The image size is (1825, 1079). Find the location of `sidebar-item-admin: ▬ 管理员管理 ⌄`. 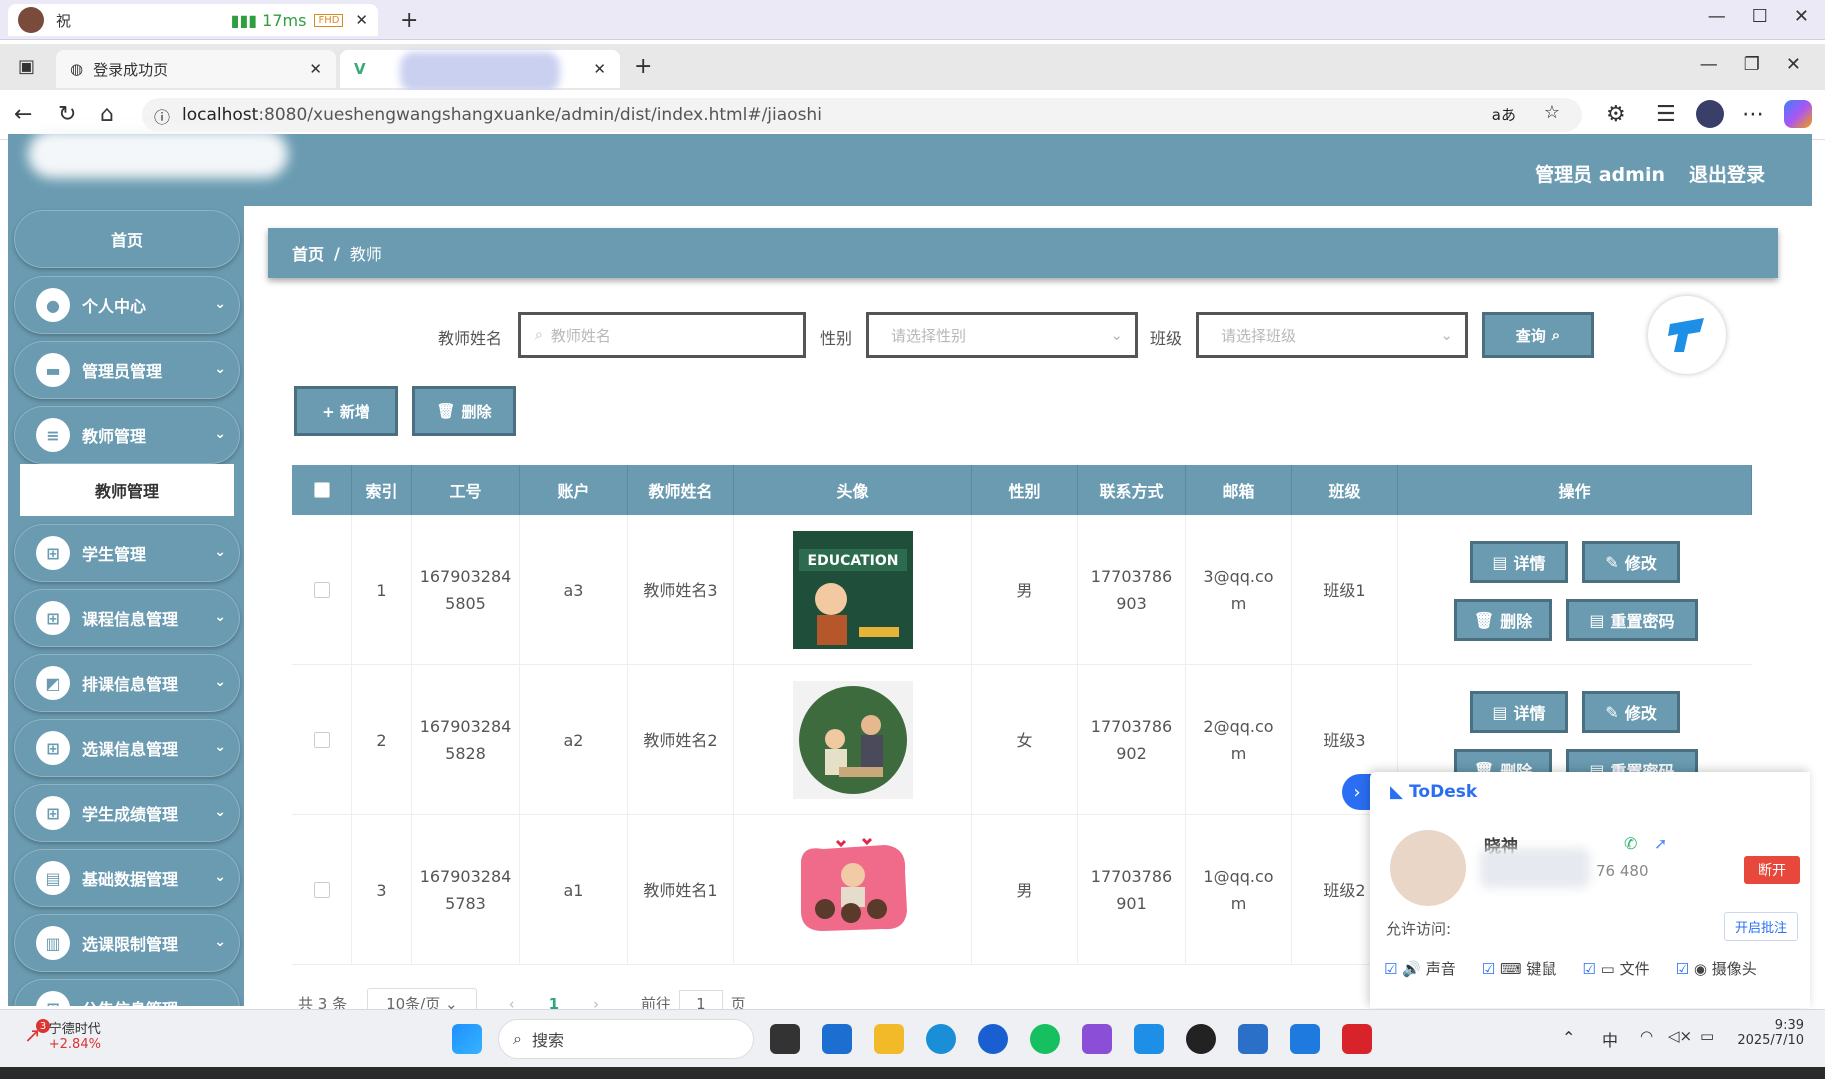

sidebar-item-admin: ▬ 管理员管理 ⌄ is located at coordinates (127, 370).